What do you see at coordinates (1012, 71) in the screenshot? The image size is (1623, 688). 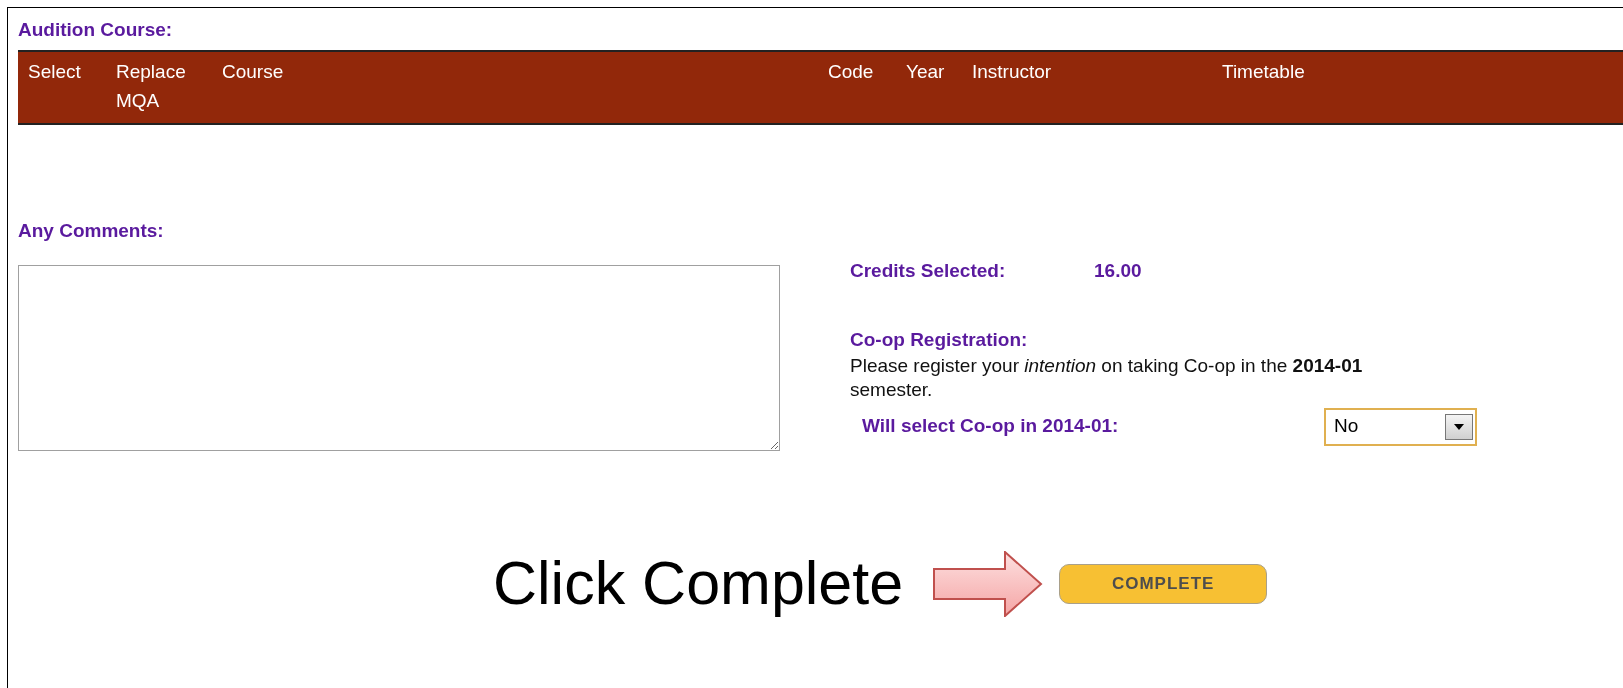 I see `column-header: Instructor` at bounding box center [1012, 71].